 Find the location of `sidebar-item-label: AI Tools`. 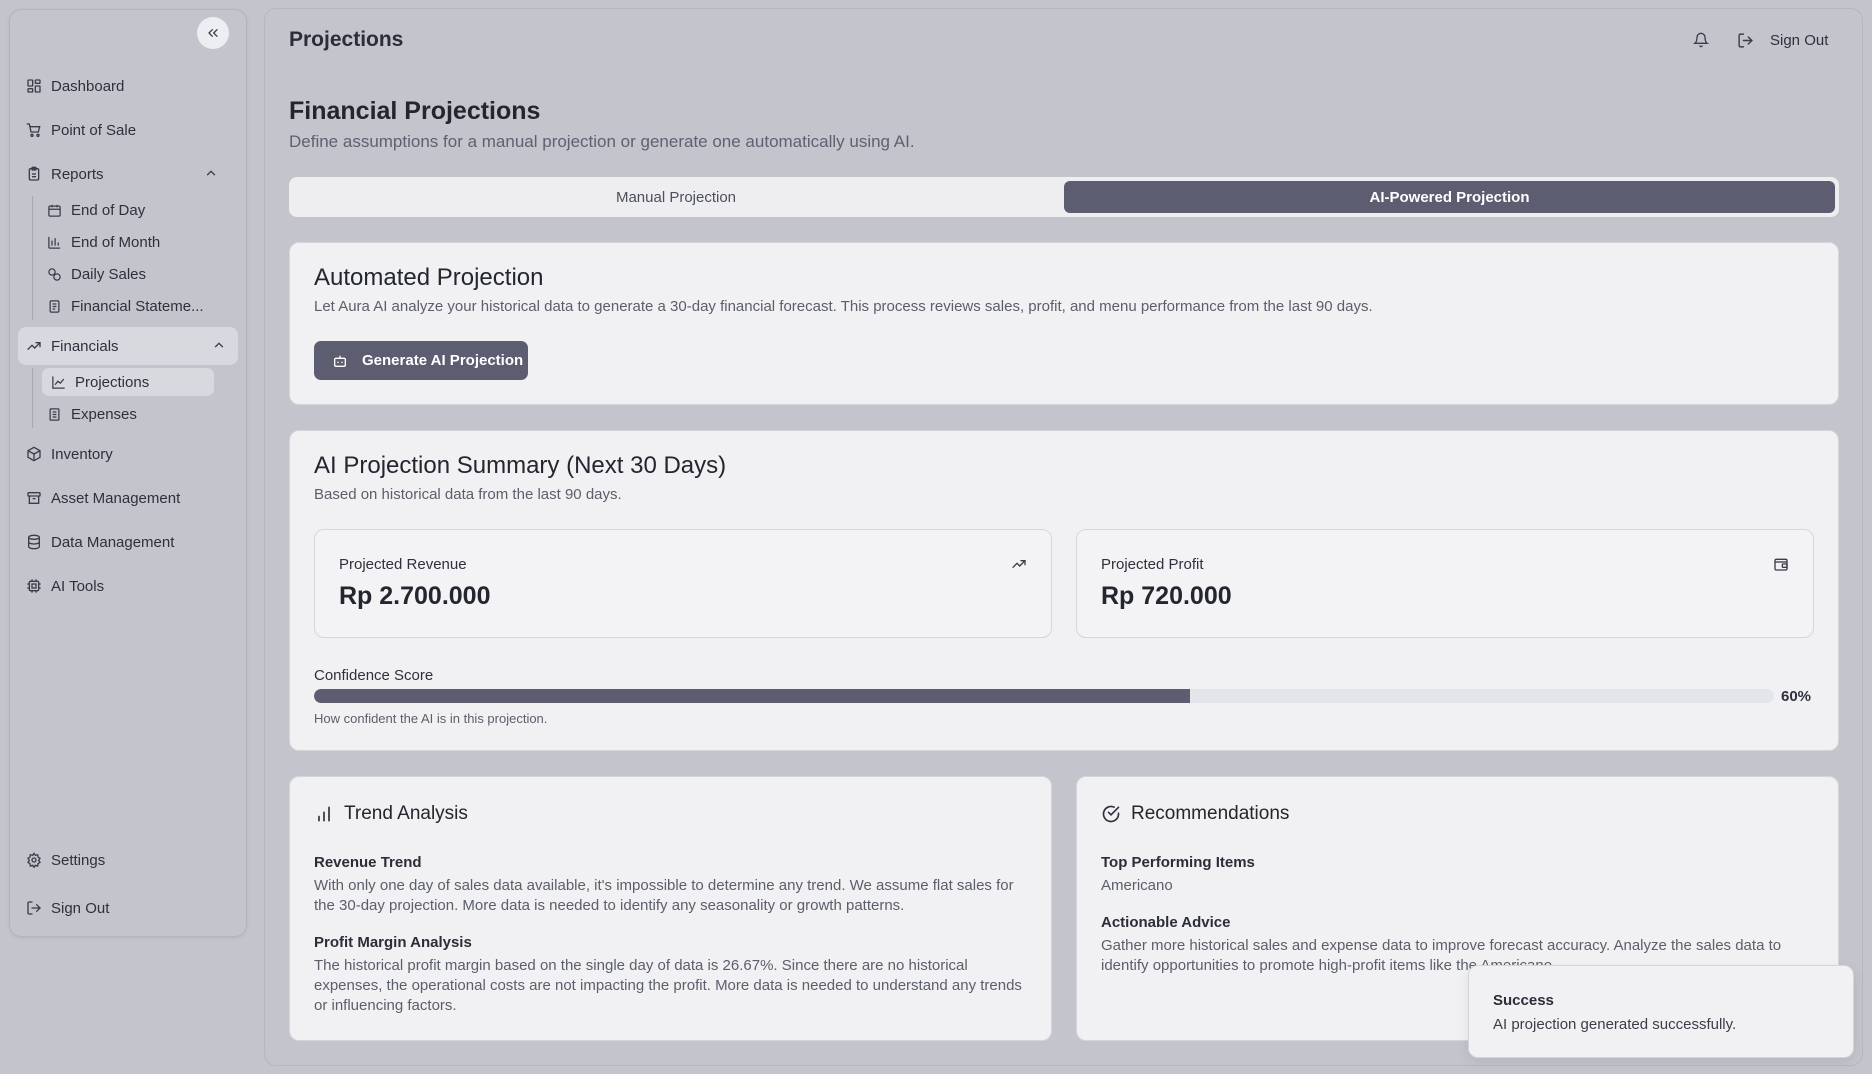

sidebar-item-label: AI Tools is located at coordinates (78, 586).